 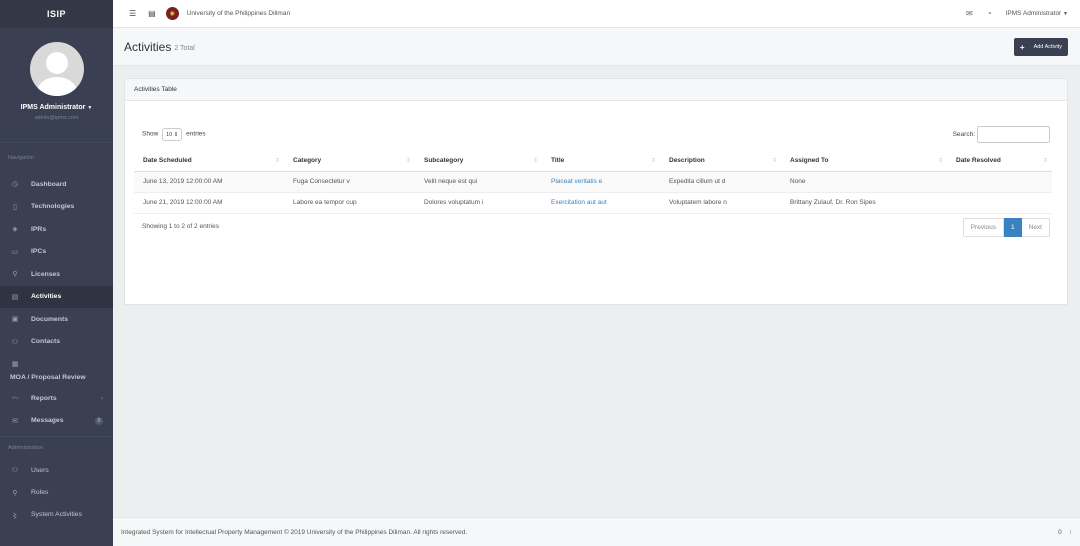 I want to click on users-icon: ⚇, so click(x=15, y=471).